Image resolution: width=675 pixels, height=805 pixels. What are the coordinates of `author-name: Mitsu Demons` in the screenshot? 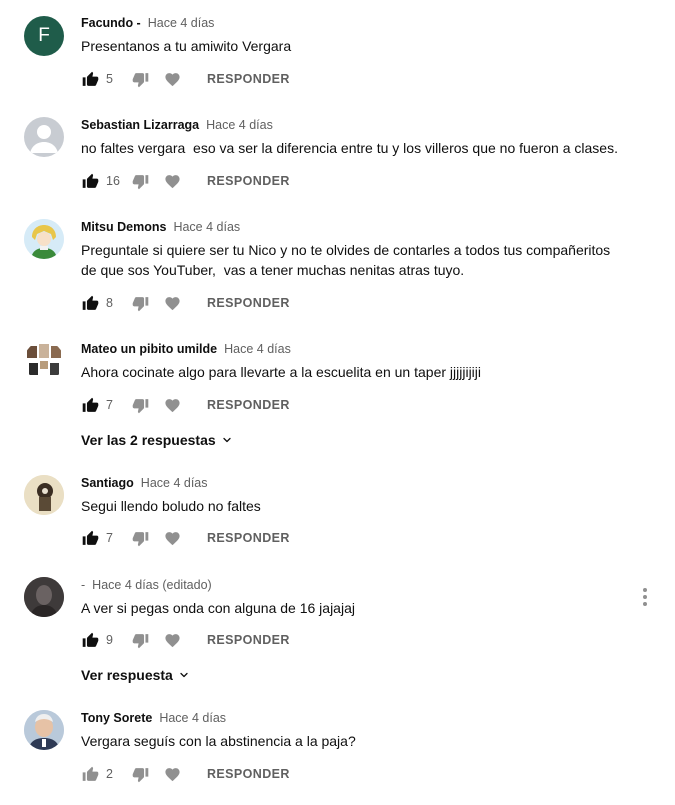 It's located at (123, 227).